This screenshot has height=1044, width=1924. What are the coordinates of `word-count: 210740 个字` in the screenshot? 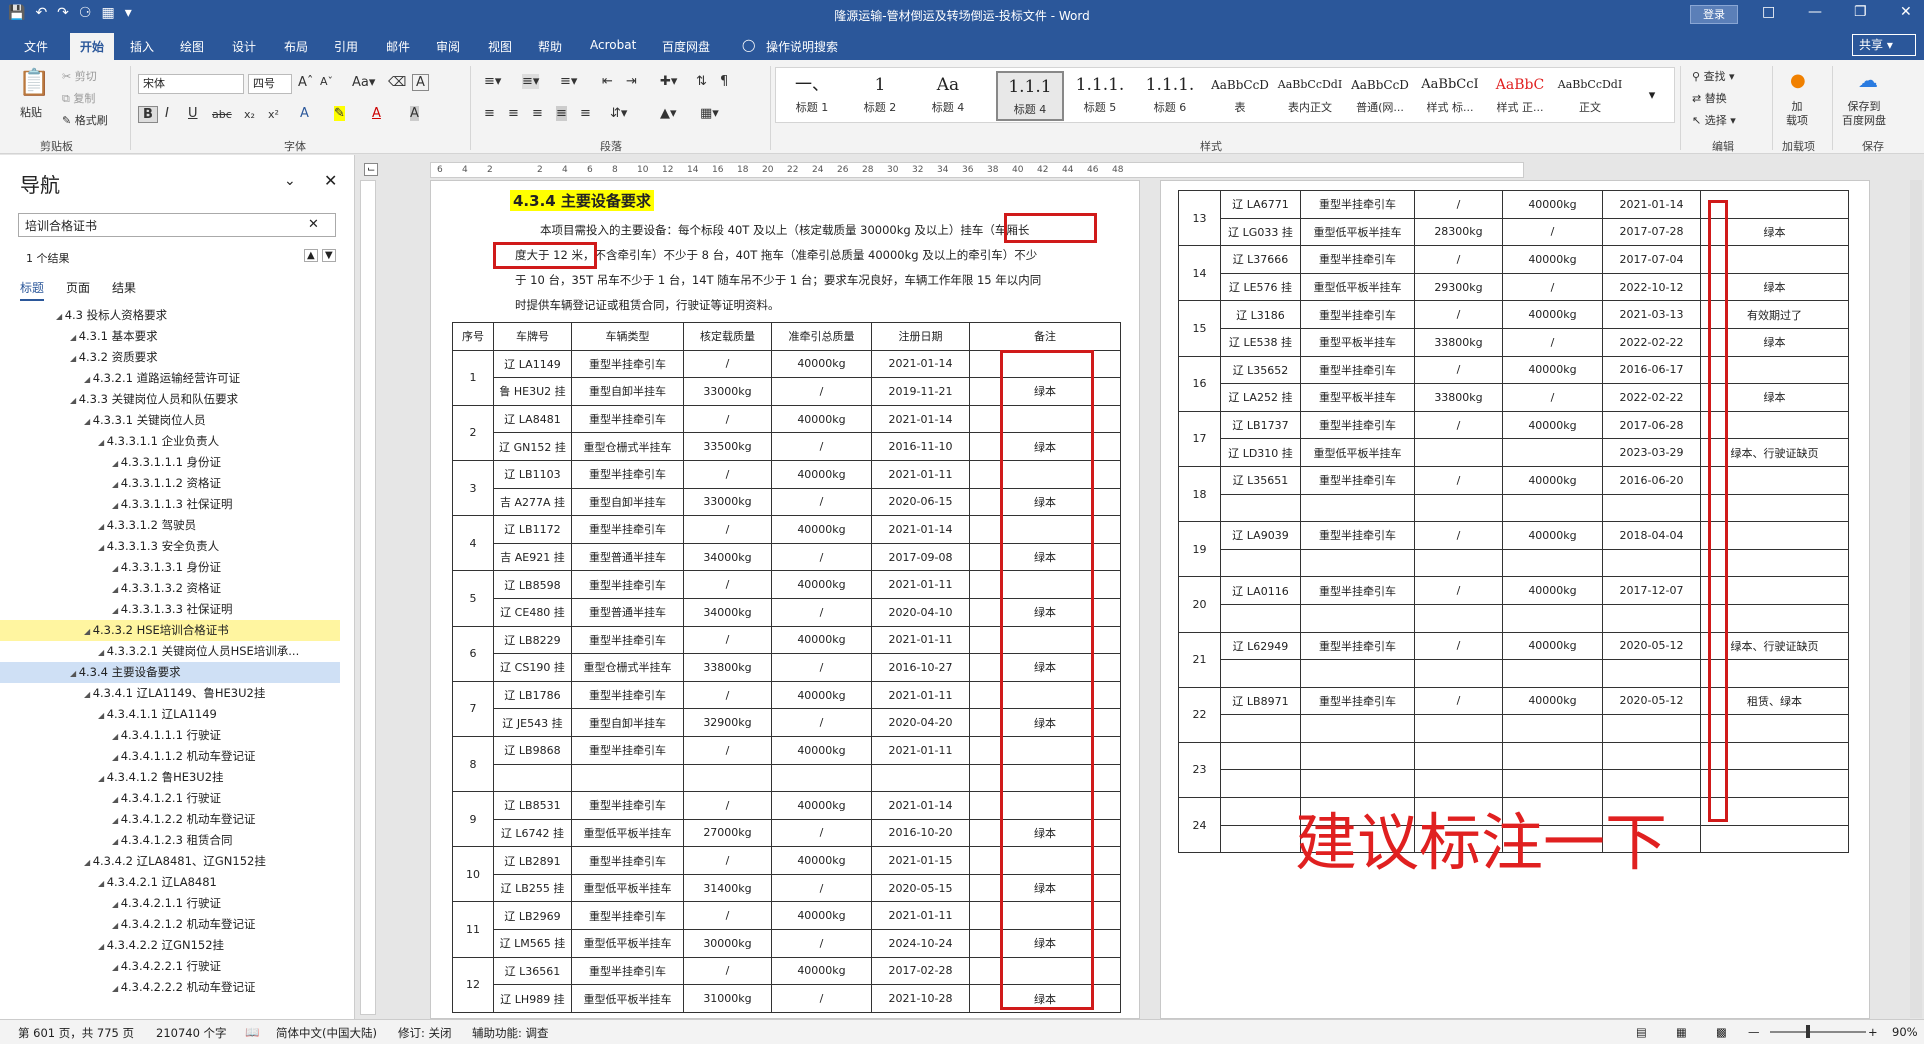 It's located at (191, 1033).